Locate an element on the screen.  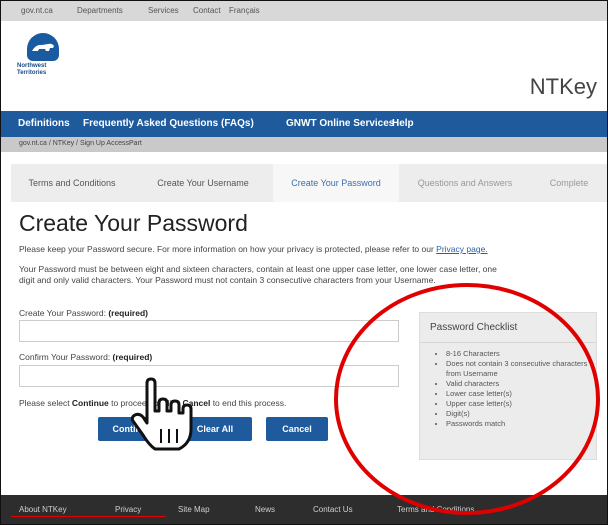
nwt-logo: Northwest Territories is located at coordinates (42, 57).